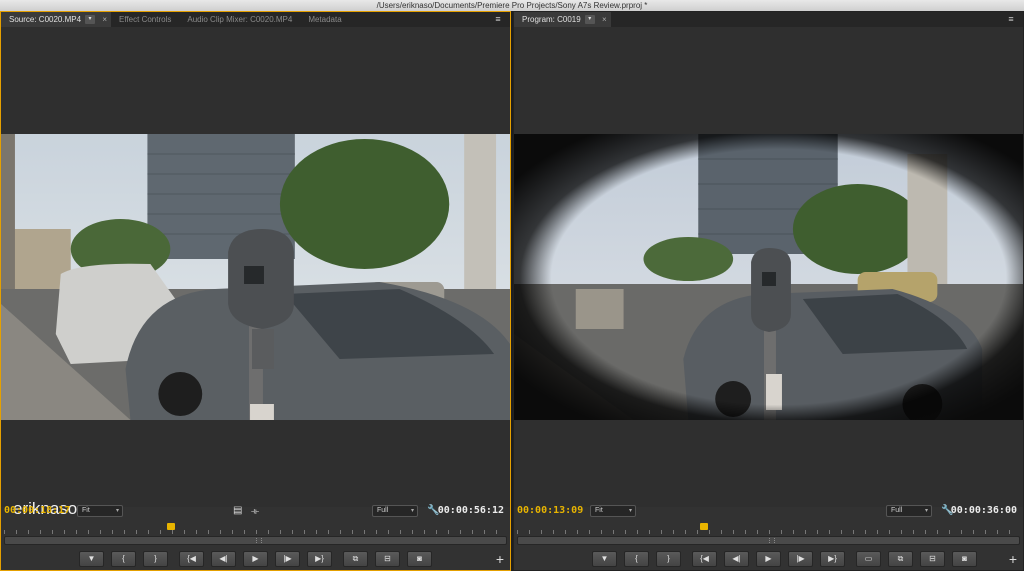 The width and height of the screenshot is (1024, 571). What do you see at coordinates (909, 511) in the screenshot?
I see `program-resolution-select: Full ▾` at bounding box center [909, 511].